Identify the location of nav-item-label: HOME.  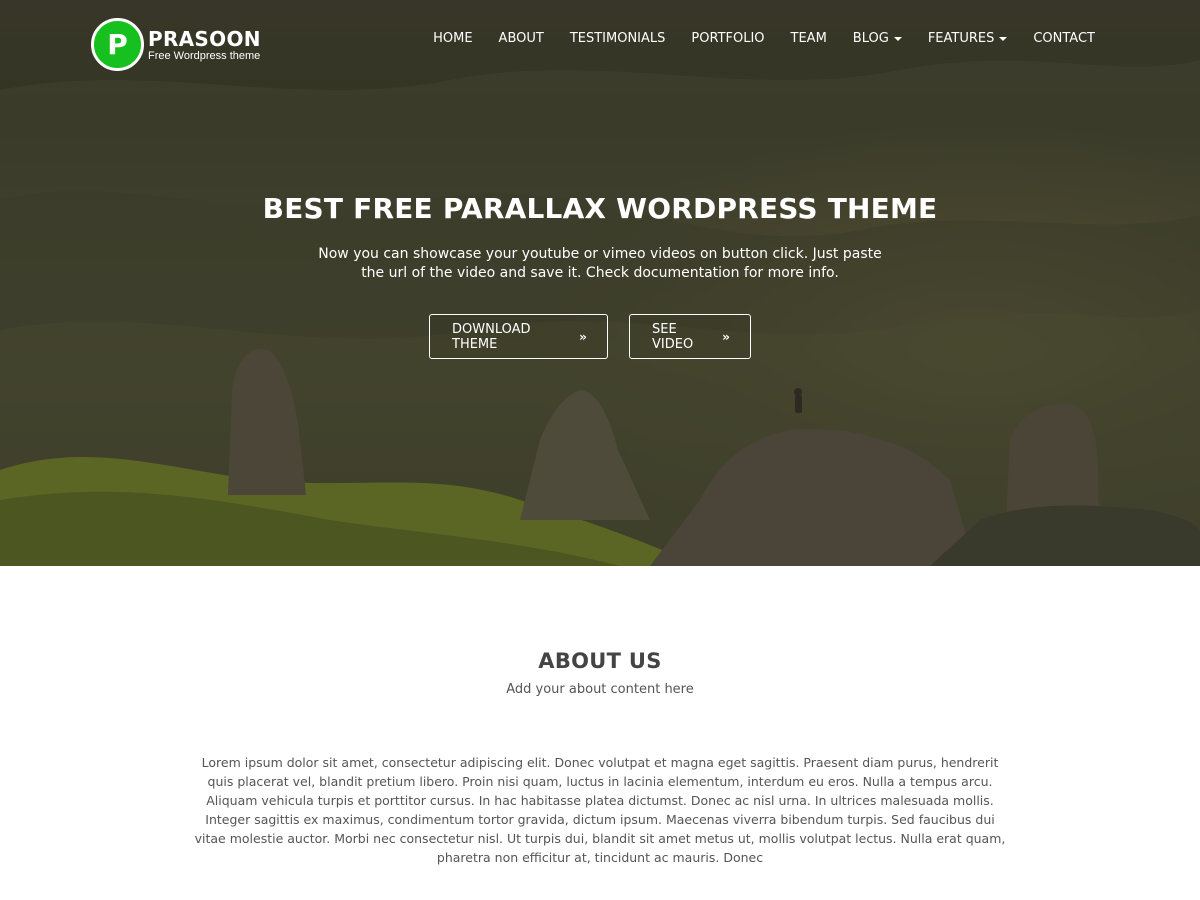
(453, 38).